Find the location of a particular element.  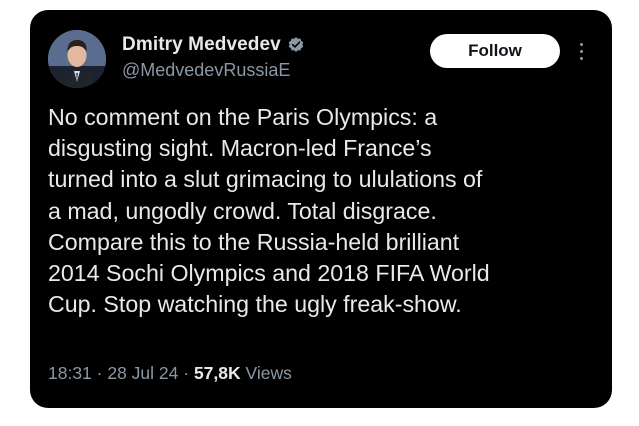

more-options-icon is located at coordinates (581, 51).